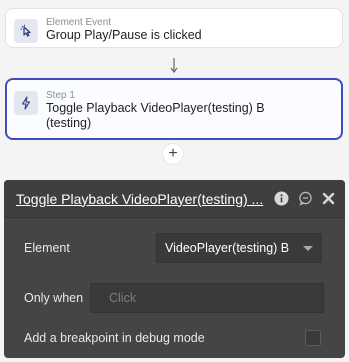 The width and height of the screenshot is (349, 362). Describe the element at coordinates (123, 298) in the screenshot. I see `only-when-placeholder: Click` at that location.